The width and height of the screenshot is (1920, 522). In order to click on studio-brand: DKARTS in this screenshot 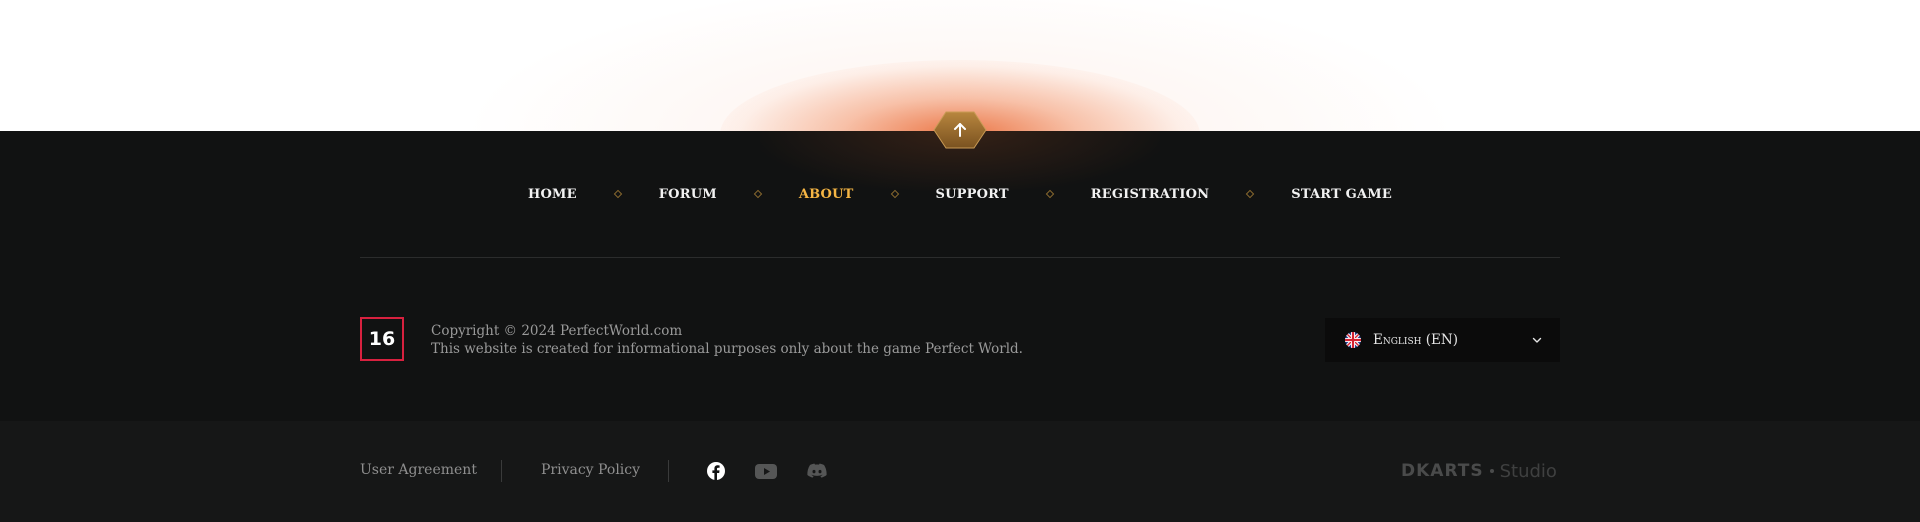, I will do `click(1442, 471)`.